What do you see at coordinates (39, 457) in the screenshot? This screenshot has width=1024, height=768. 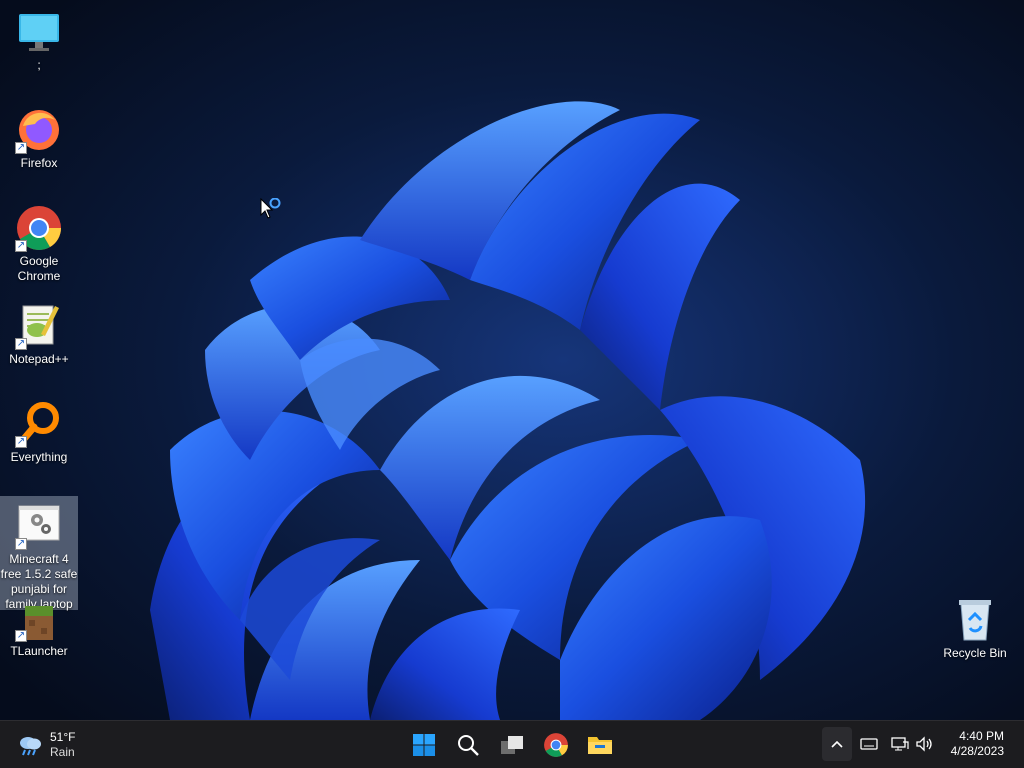 I see `desktop-icon-label: Everything` at bounding box center [39, 457].